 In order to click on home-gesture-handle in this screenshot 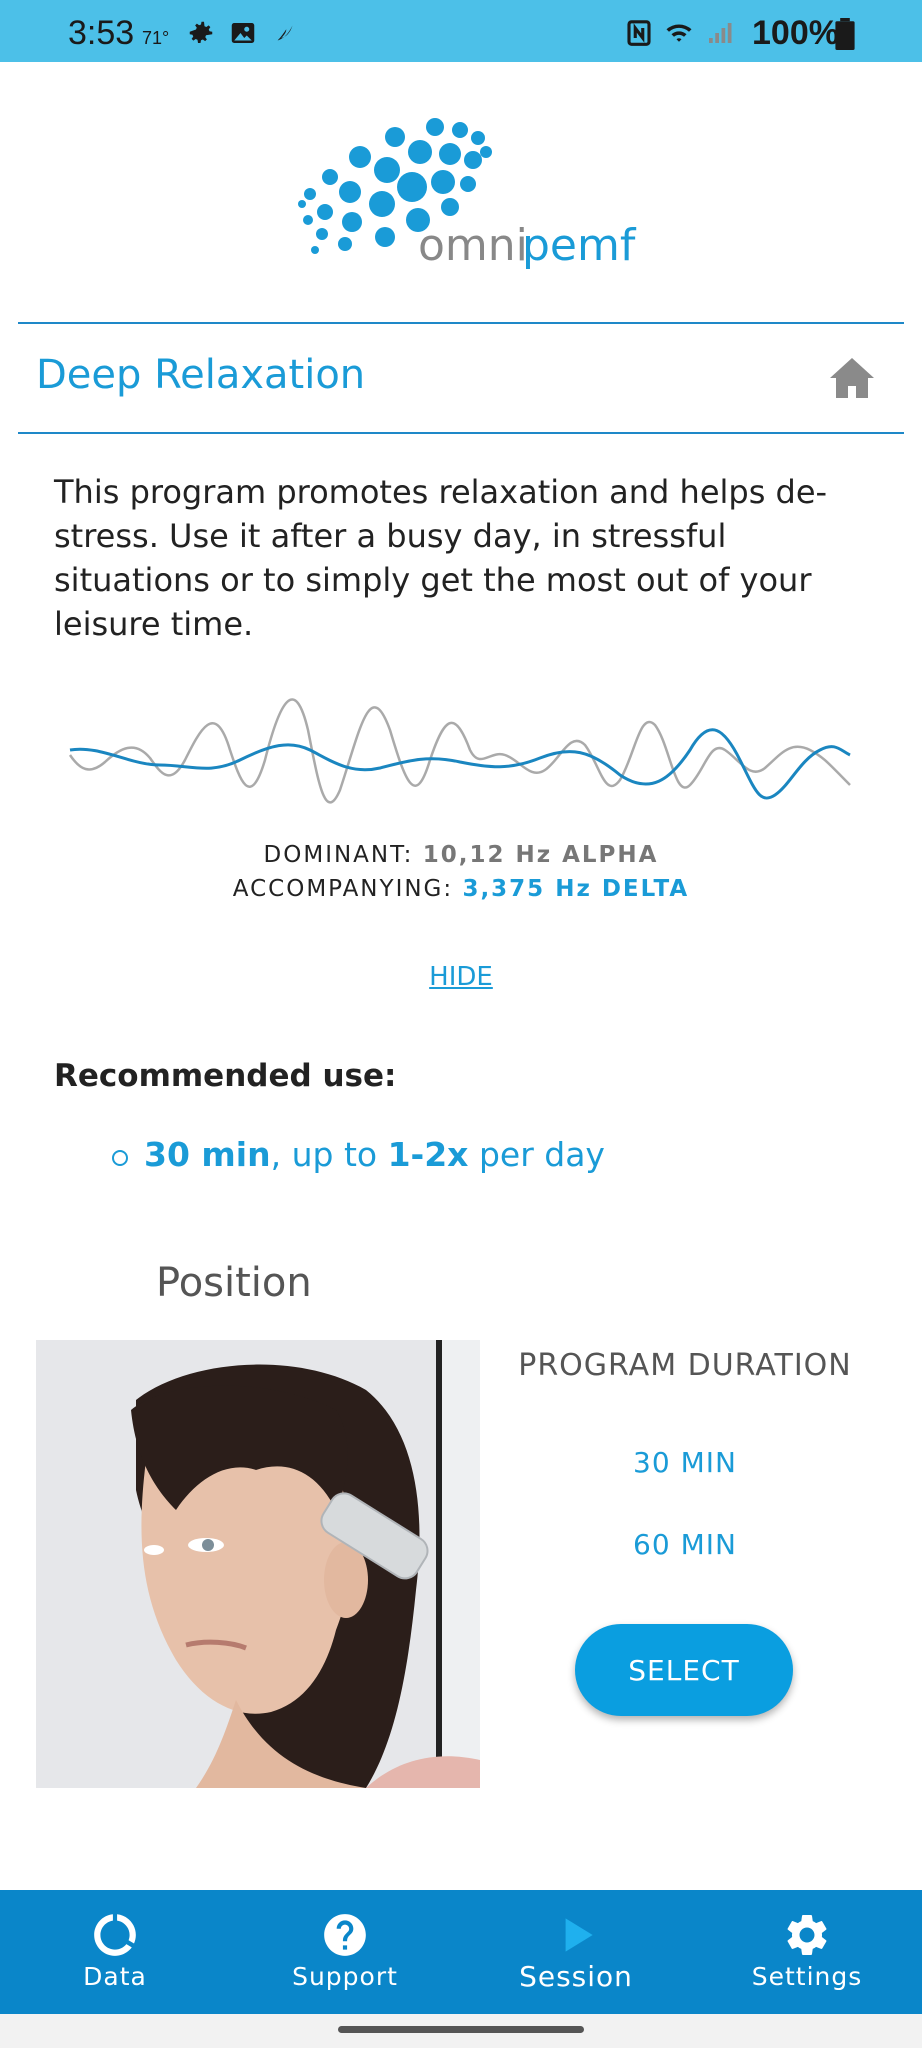, I will do `click(461, 2029)`.